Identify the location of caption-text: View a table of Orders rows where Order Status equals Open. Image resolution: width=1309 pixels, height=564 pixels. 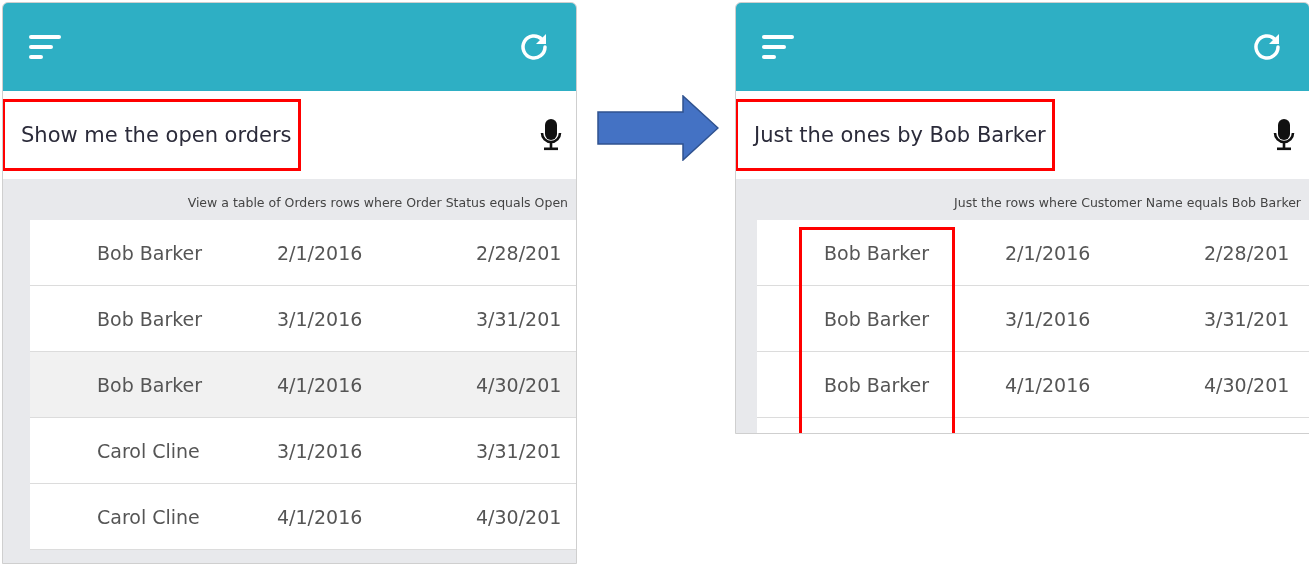
(377, 203).